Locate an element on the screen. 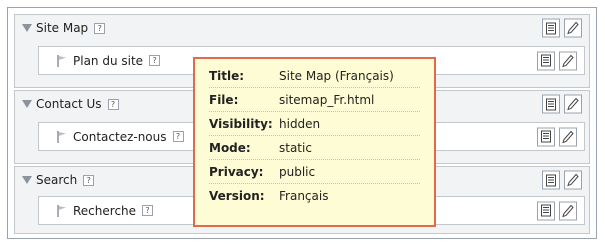 The height and width of the screenshot is (246, 605). tooltip-row-file: File: sitemap_Fr.html is located at coordinates (314, 100).